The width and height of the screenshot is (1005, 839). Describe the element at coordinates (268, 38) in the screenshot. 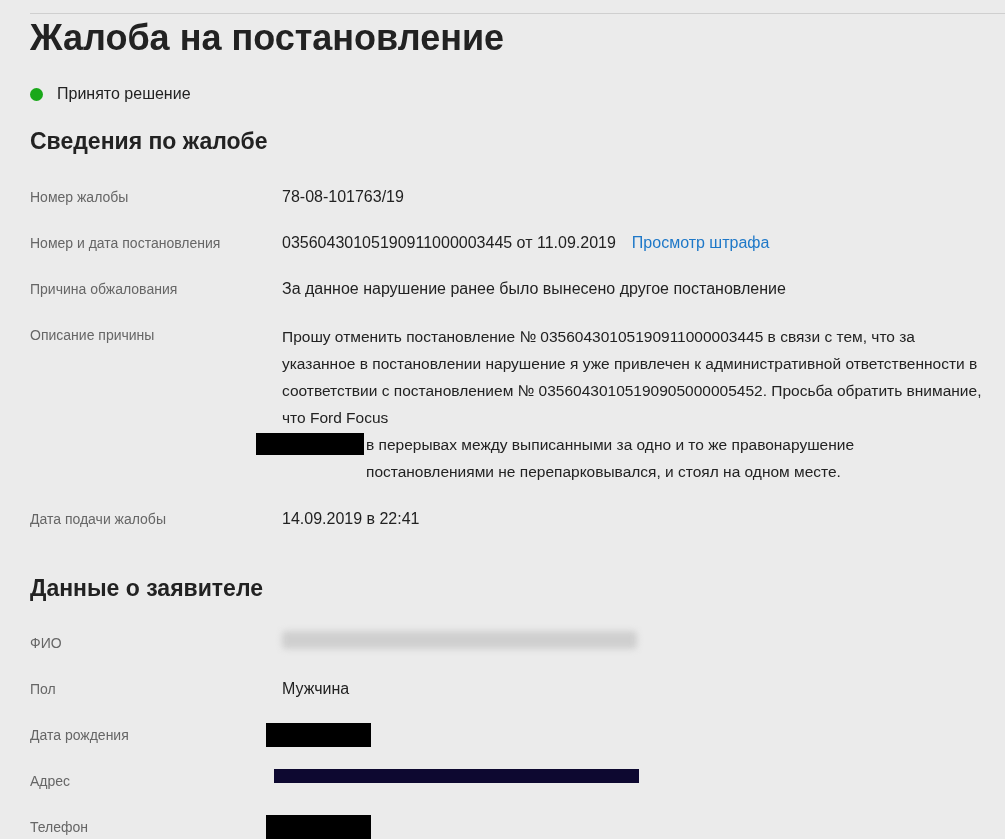

I see `page-title: Жалоба на постановление` at that location.